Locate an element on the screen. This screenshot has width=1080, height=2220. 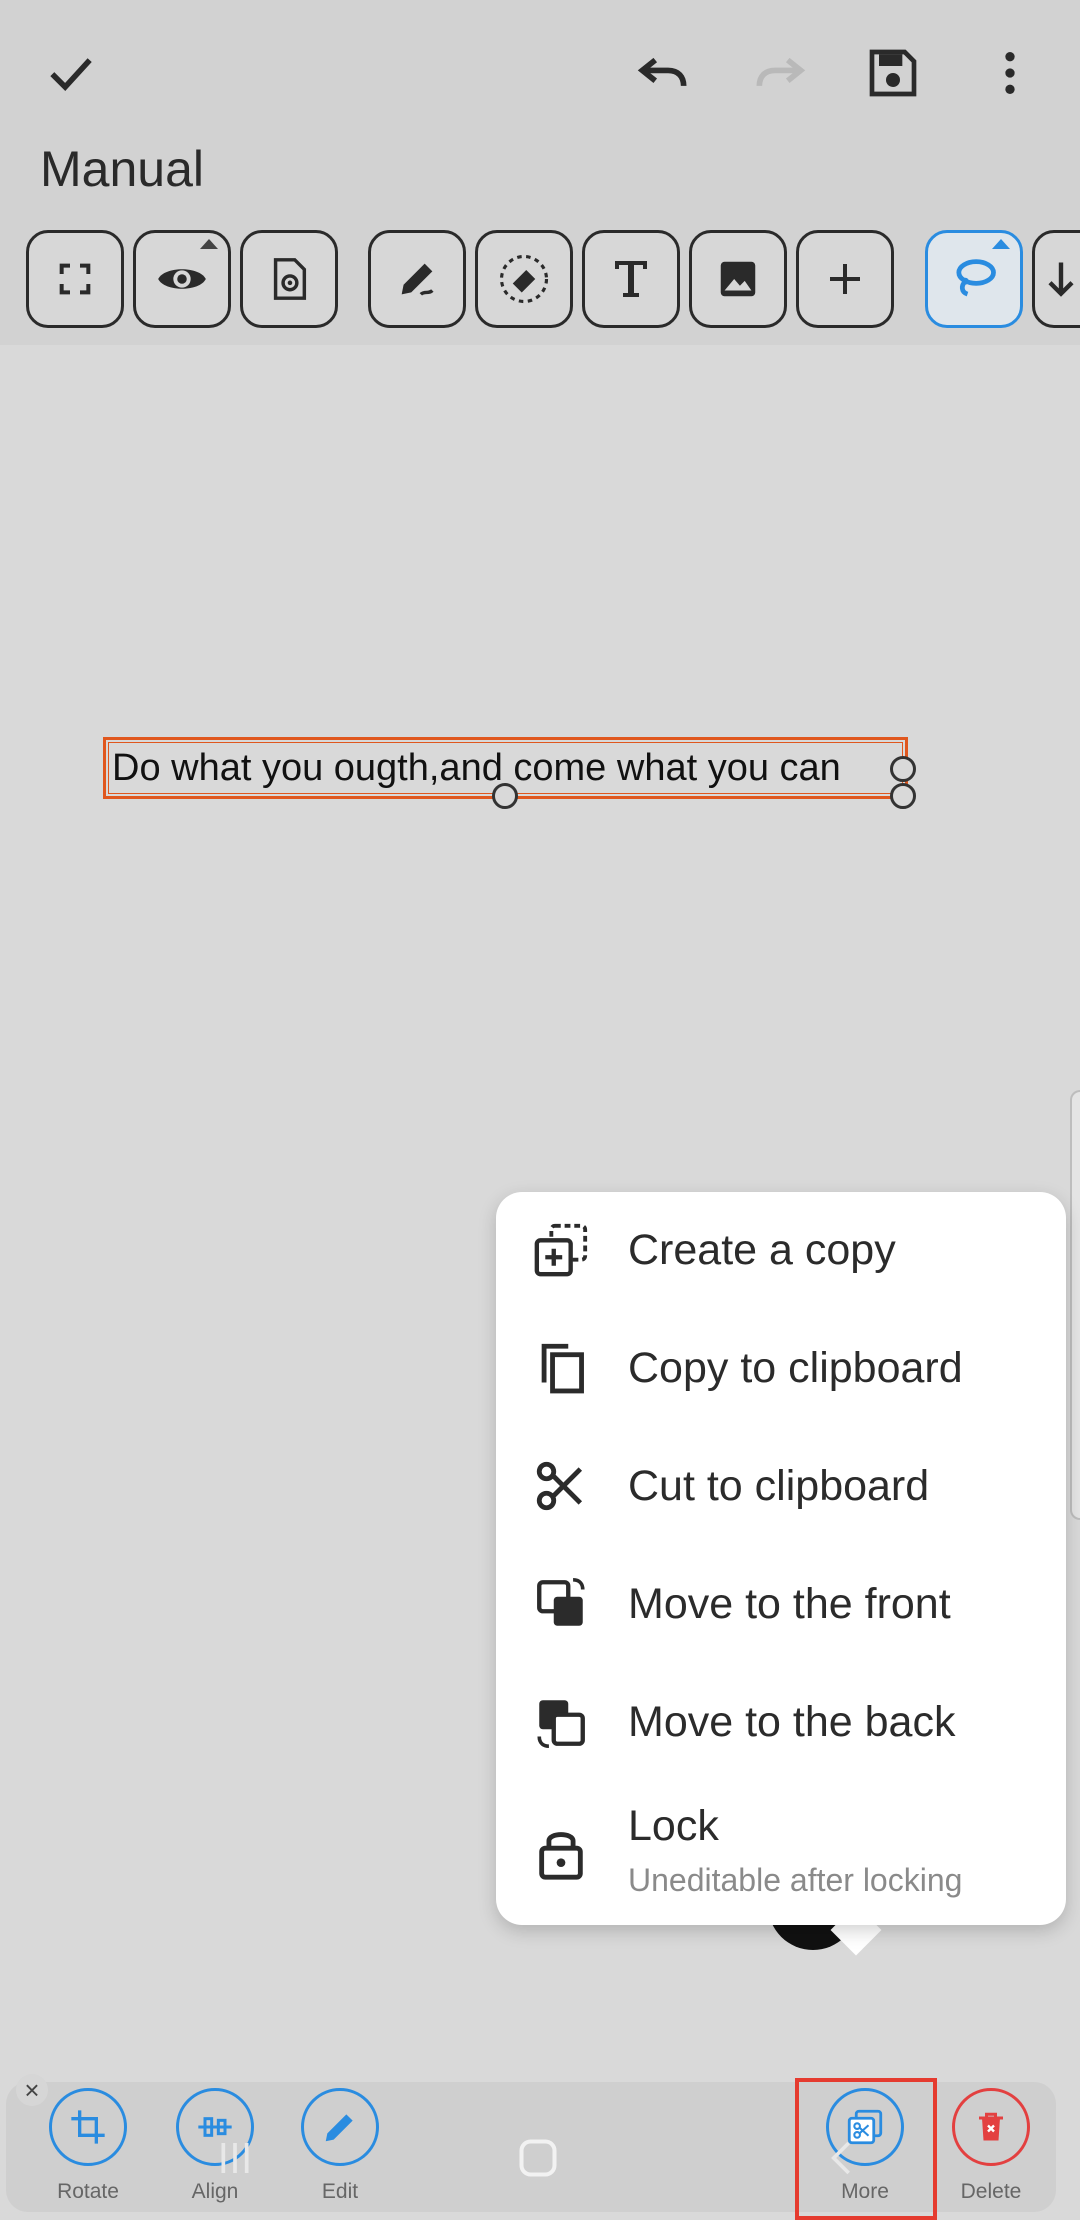
edit-button-circle is located at coordinates (340, 2127).